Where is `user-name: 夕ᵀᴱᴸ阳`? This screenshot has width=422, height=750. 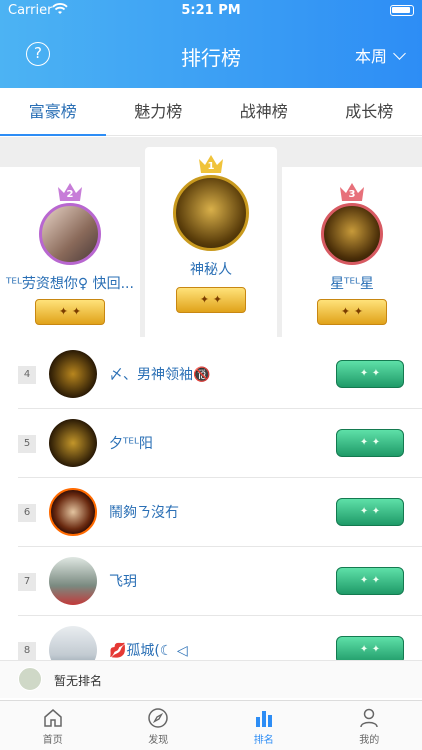
user-name: 夕ᵀᴱᴸ阳 is located at coordinates (131, 444).